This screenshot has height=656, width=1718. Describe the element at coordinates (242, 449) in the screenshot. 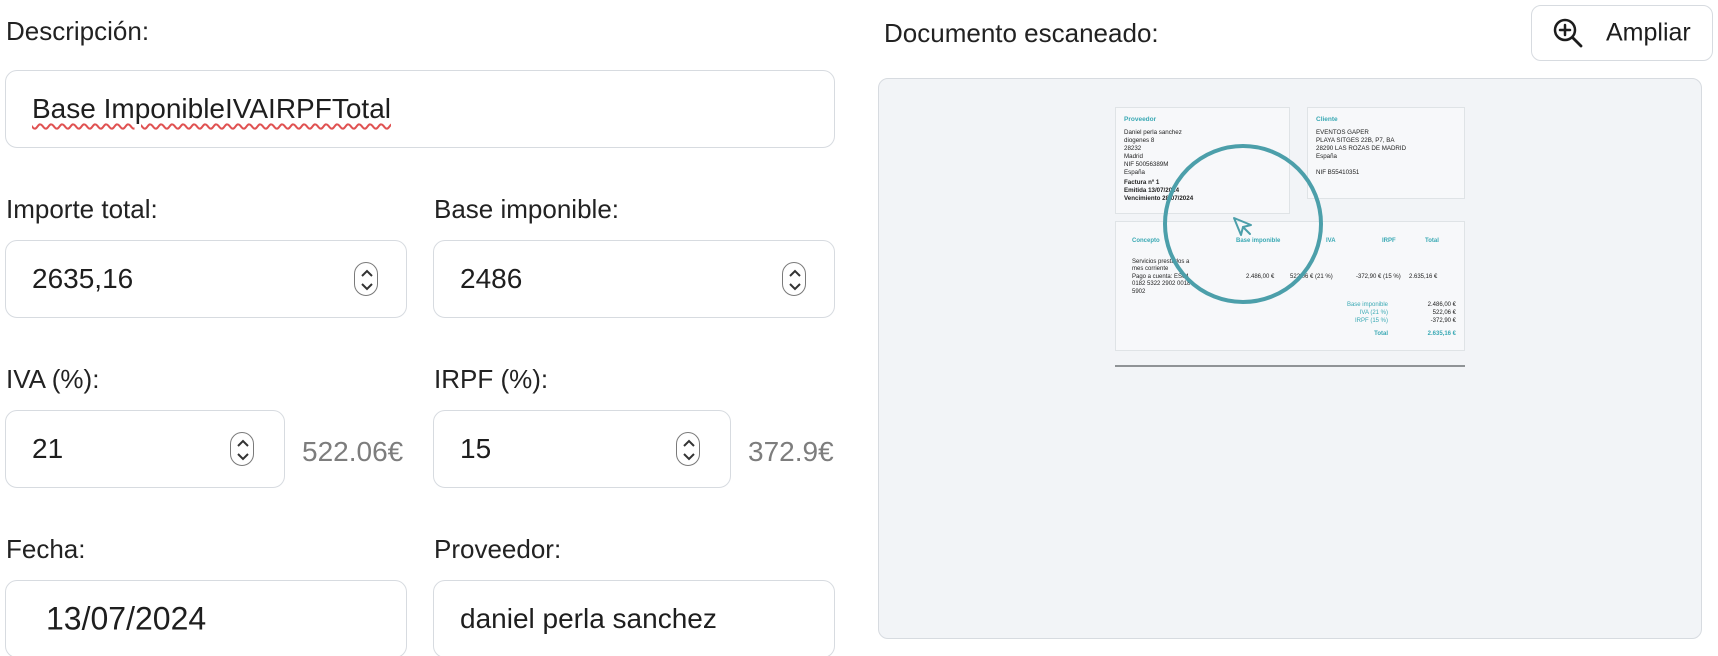

I see `iva-stepper-icon` at that location.